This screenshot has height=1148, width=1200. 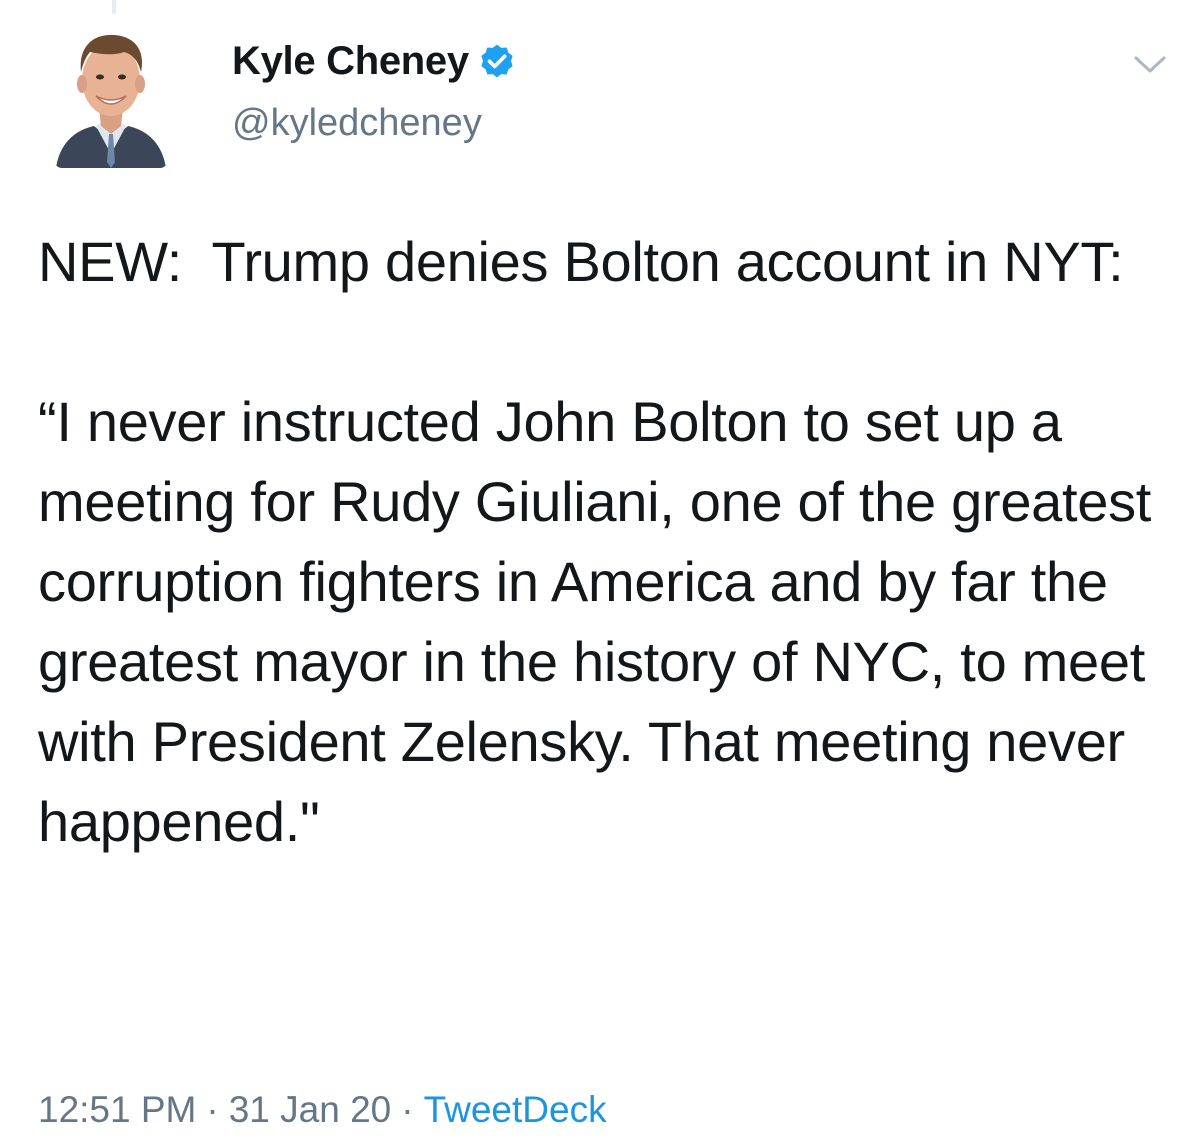 I want to click on avatar, so click(x=111, y=95).